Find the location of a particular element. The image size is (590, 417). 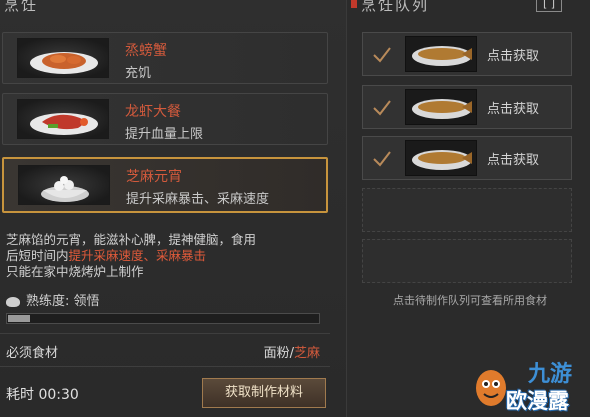

watermark-text-bottom: 欧漫露 is located at coordinates (537, 401).